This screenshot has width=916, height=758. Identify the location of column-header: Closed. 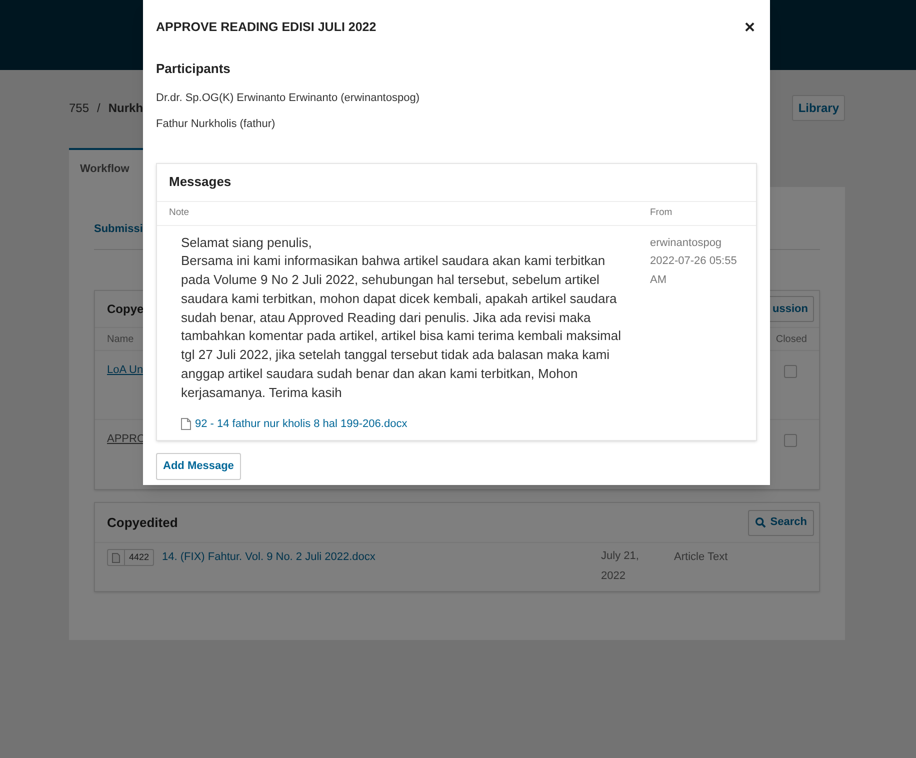
(791, 339).